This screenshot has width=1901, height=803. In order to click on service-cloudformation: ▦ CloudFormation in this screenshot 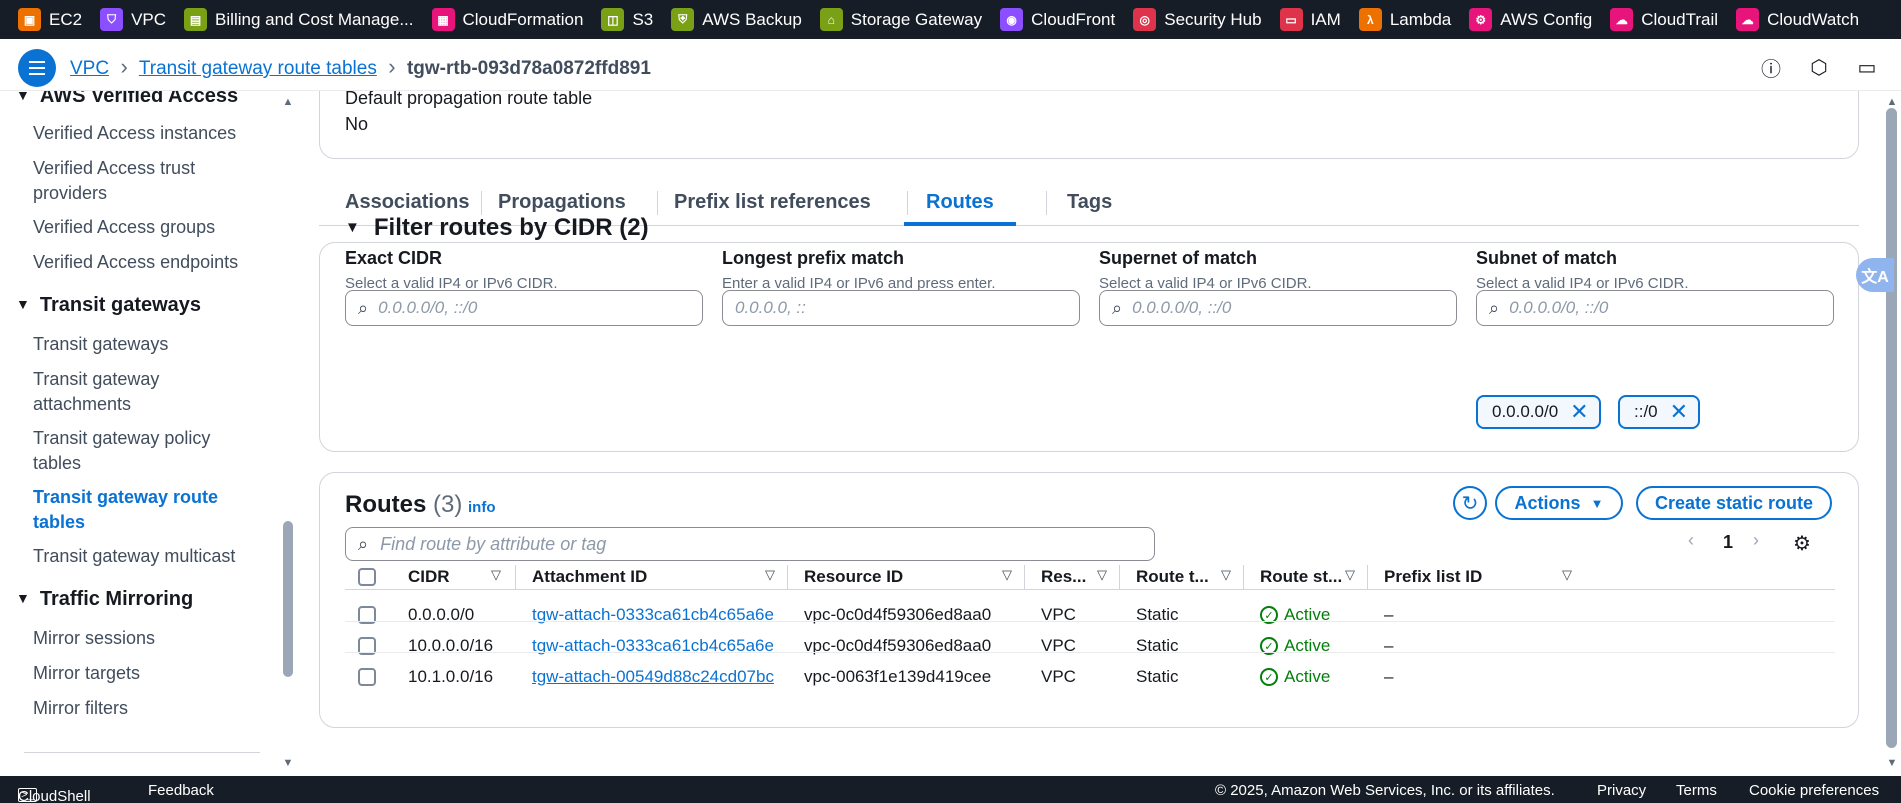, I will do `click(507, 19)`.